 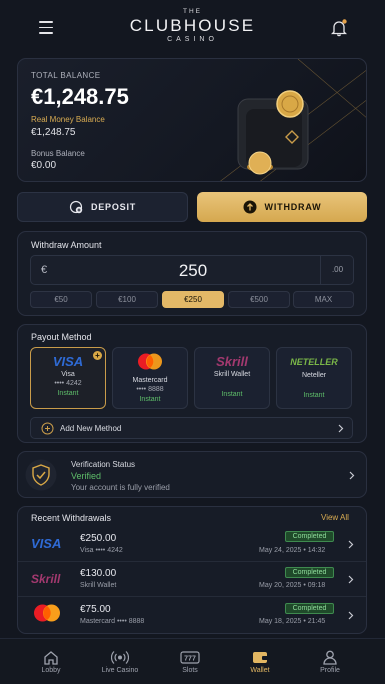 I want to click on nav-item-wallet: Wallet, so click(x=260, y=656).